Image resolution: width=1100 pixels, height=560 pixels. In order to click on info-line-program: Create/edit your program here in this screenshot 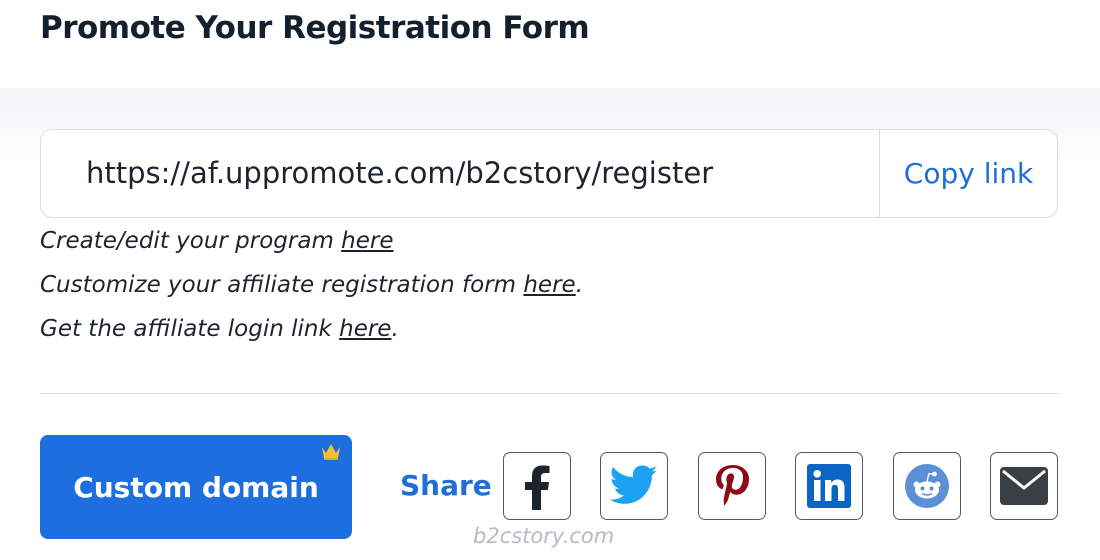, I will do `click(217, 241)`.